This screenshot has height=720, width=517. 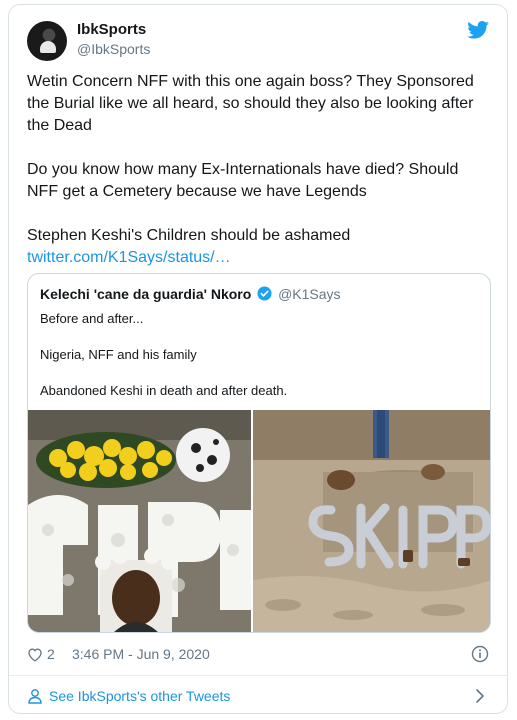 What do you see at coordinates (259, 697) in the screenshot?
I see `see-more-tweets: See IbkSports's other Tweets` at bounding box center [259, 697].